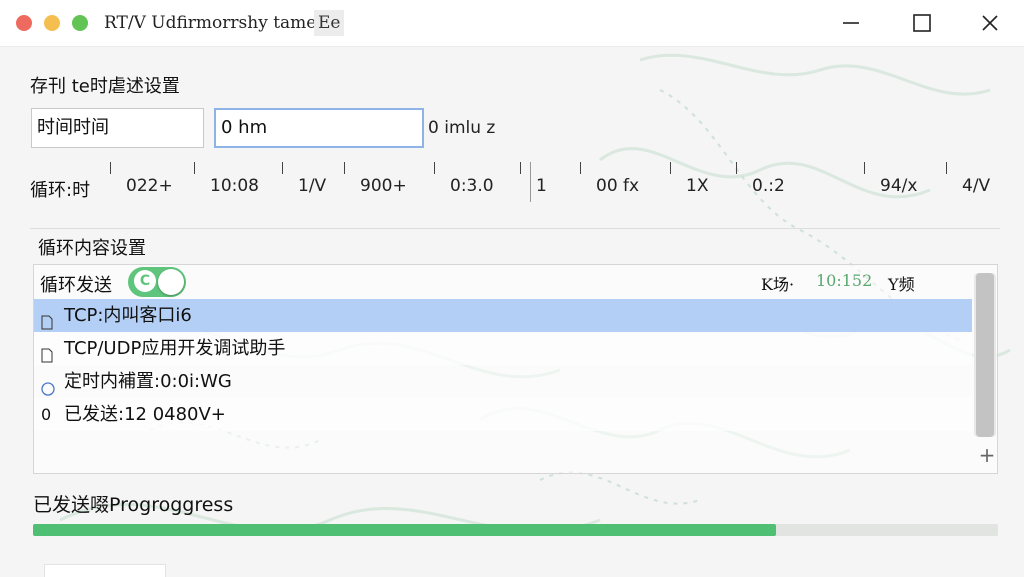  Describe the element at coordinates (530, 182) in the screenshot. I see `ruler-divider` at that location.